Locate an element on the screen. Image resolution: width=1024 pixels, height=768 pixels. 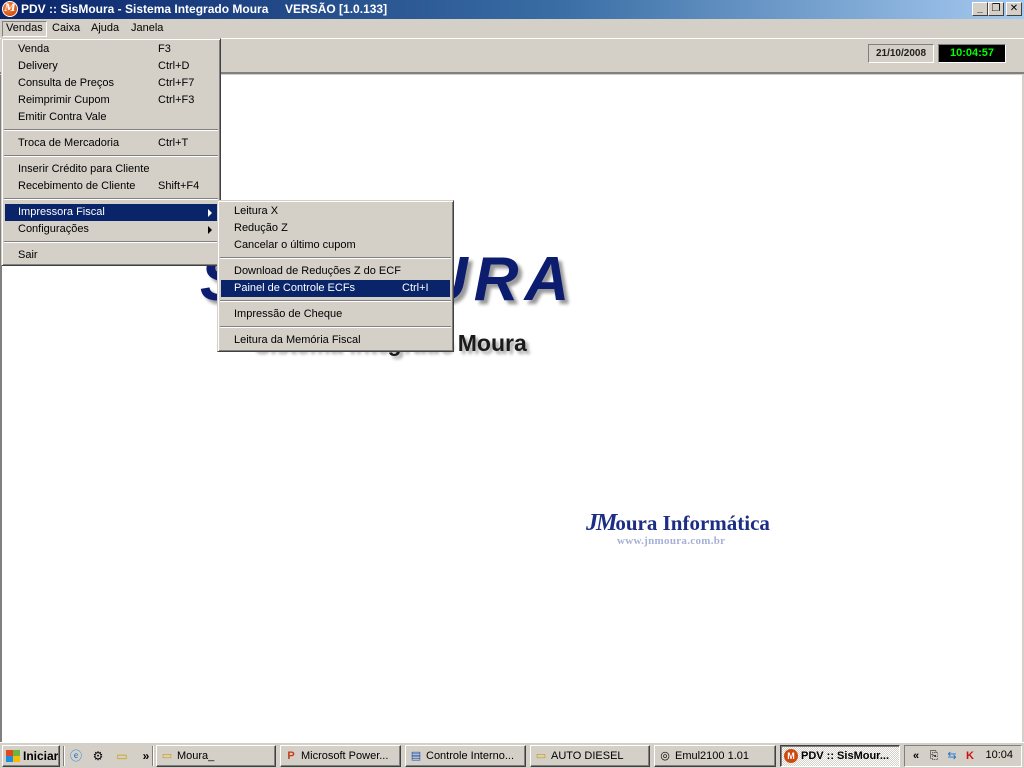
date-display: 21/10/2008 is located at coordinates (901, 53).